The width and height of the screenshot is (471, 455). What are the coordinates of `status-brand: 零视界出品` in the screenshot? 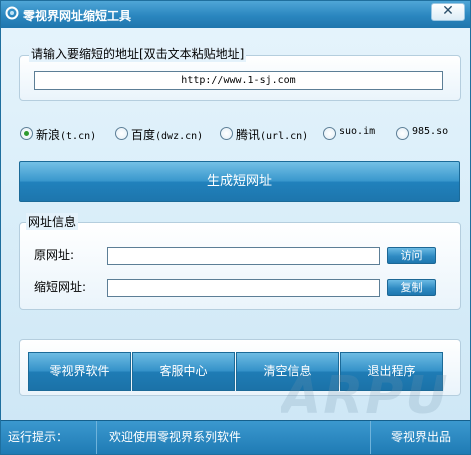 It's located at (421, 437).